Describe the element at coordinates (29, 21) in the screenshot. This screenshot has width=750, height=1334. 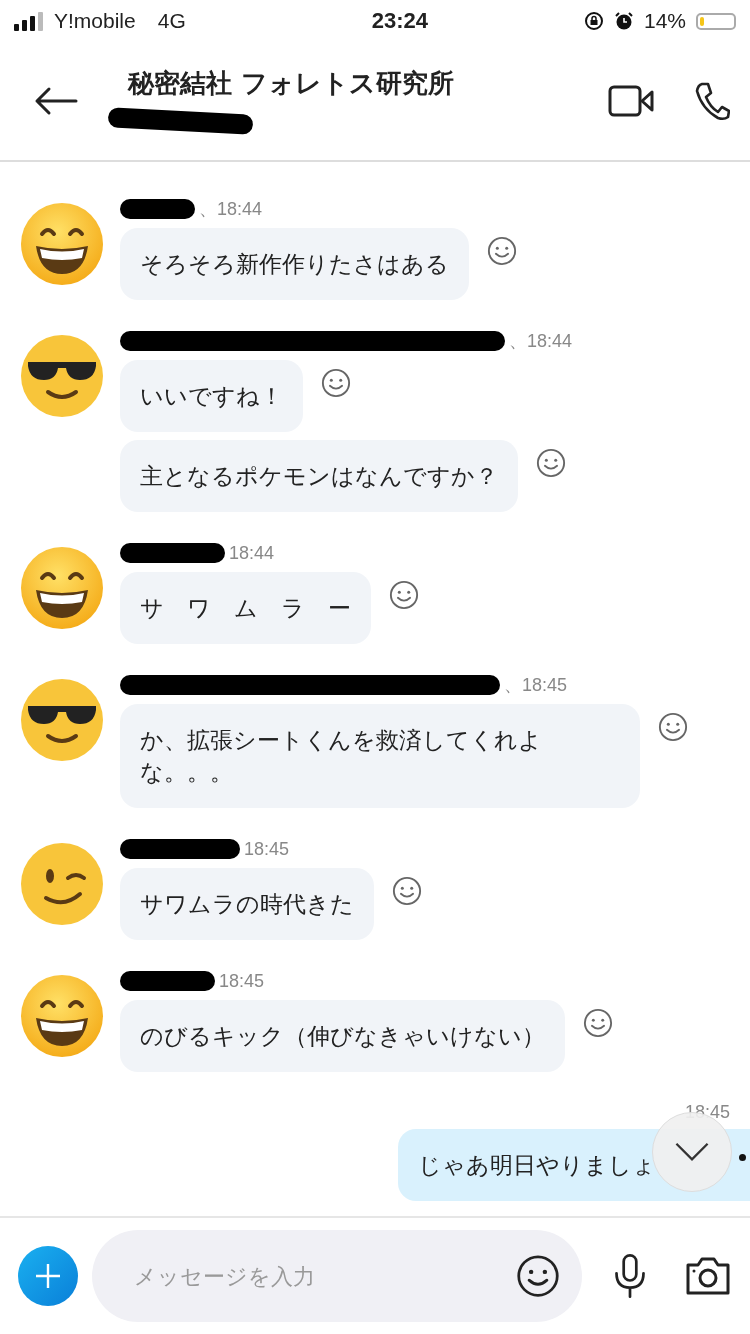
I see `signal-icon` at that location.